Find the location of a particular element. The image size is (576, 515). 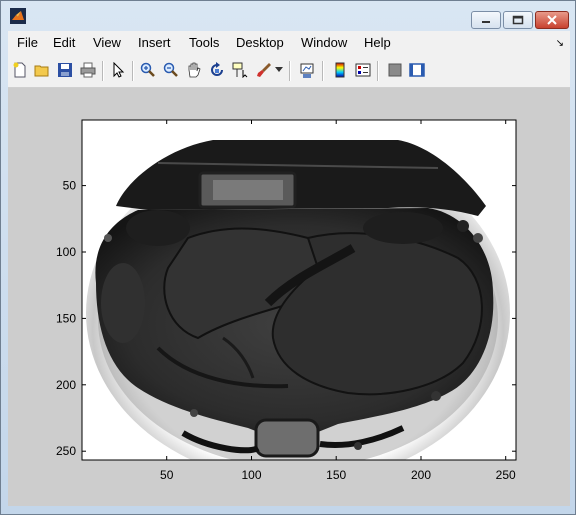

show-plot-tools-button is located at coordinates (417, 70).